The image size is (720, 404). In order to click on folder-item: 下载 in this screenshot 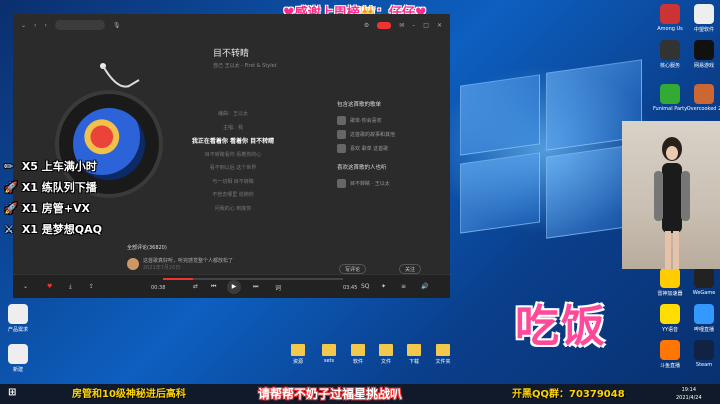, I will do `click(414, 354)`.